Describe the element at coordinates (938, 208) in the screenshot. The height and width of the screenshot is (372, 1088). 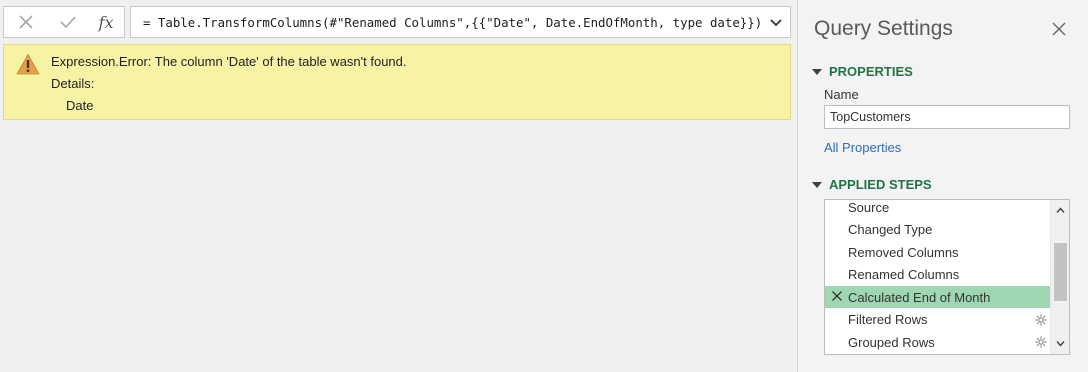
I see `applied-step: Source` at that location.